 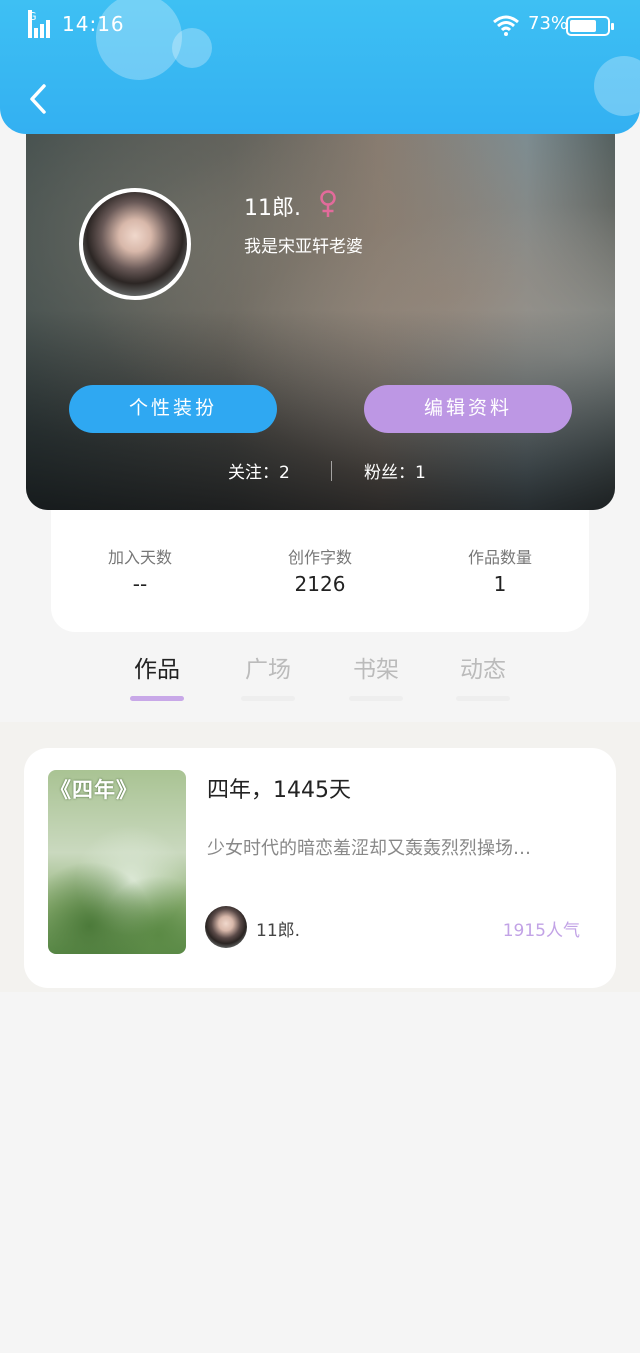 What do you see at coordinates (328, 203) in the screenshot?
I see `female-icon` at bounding box center [328, 203].